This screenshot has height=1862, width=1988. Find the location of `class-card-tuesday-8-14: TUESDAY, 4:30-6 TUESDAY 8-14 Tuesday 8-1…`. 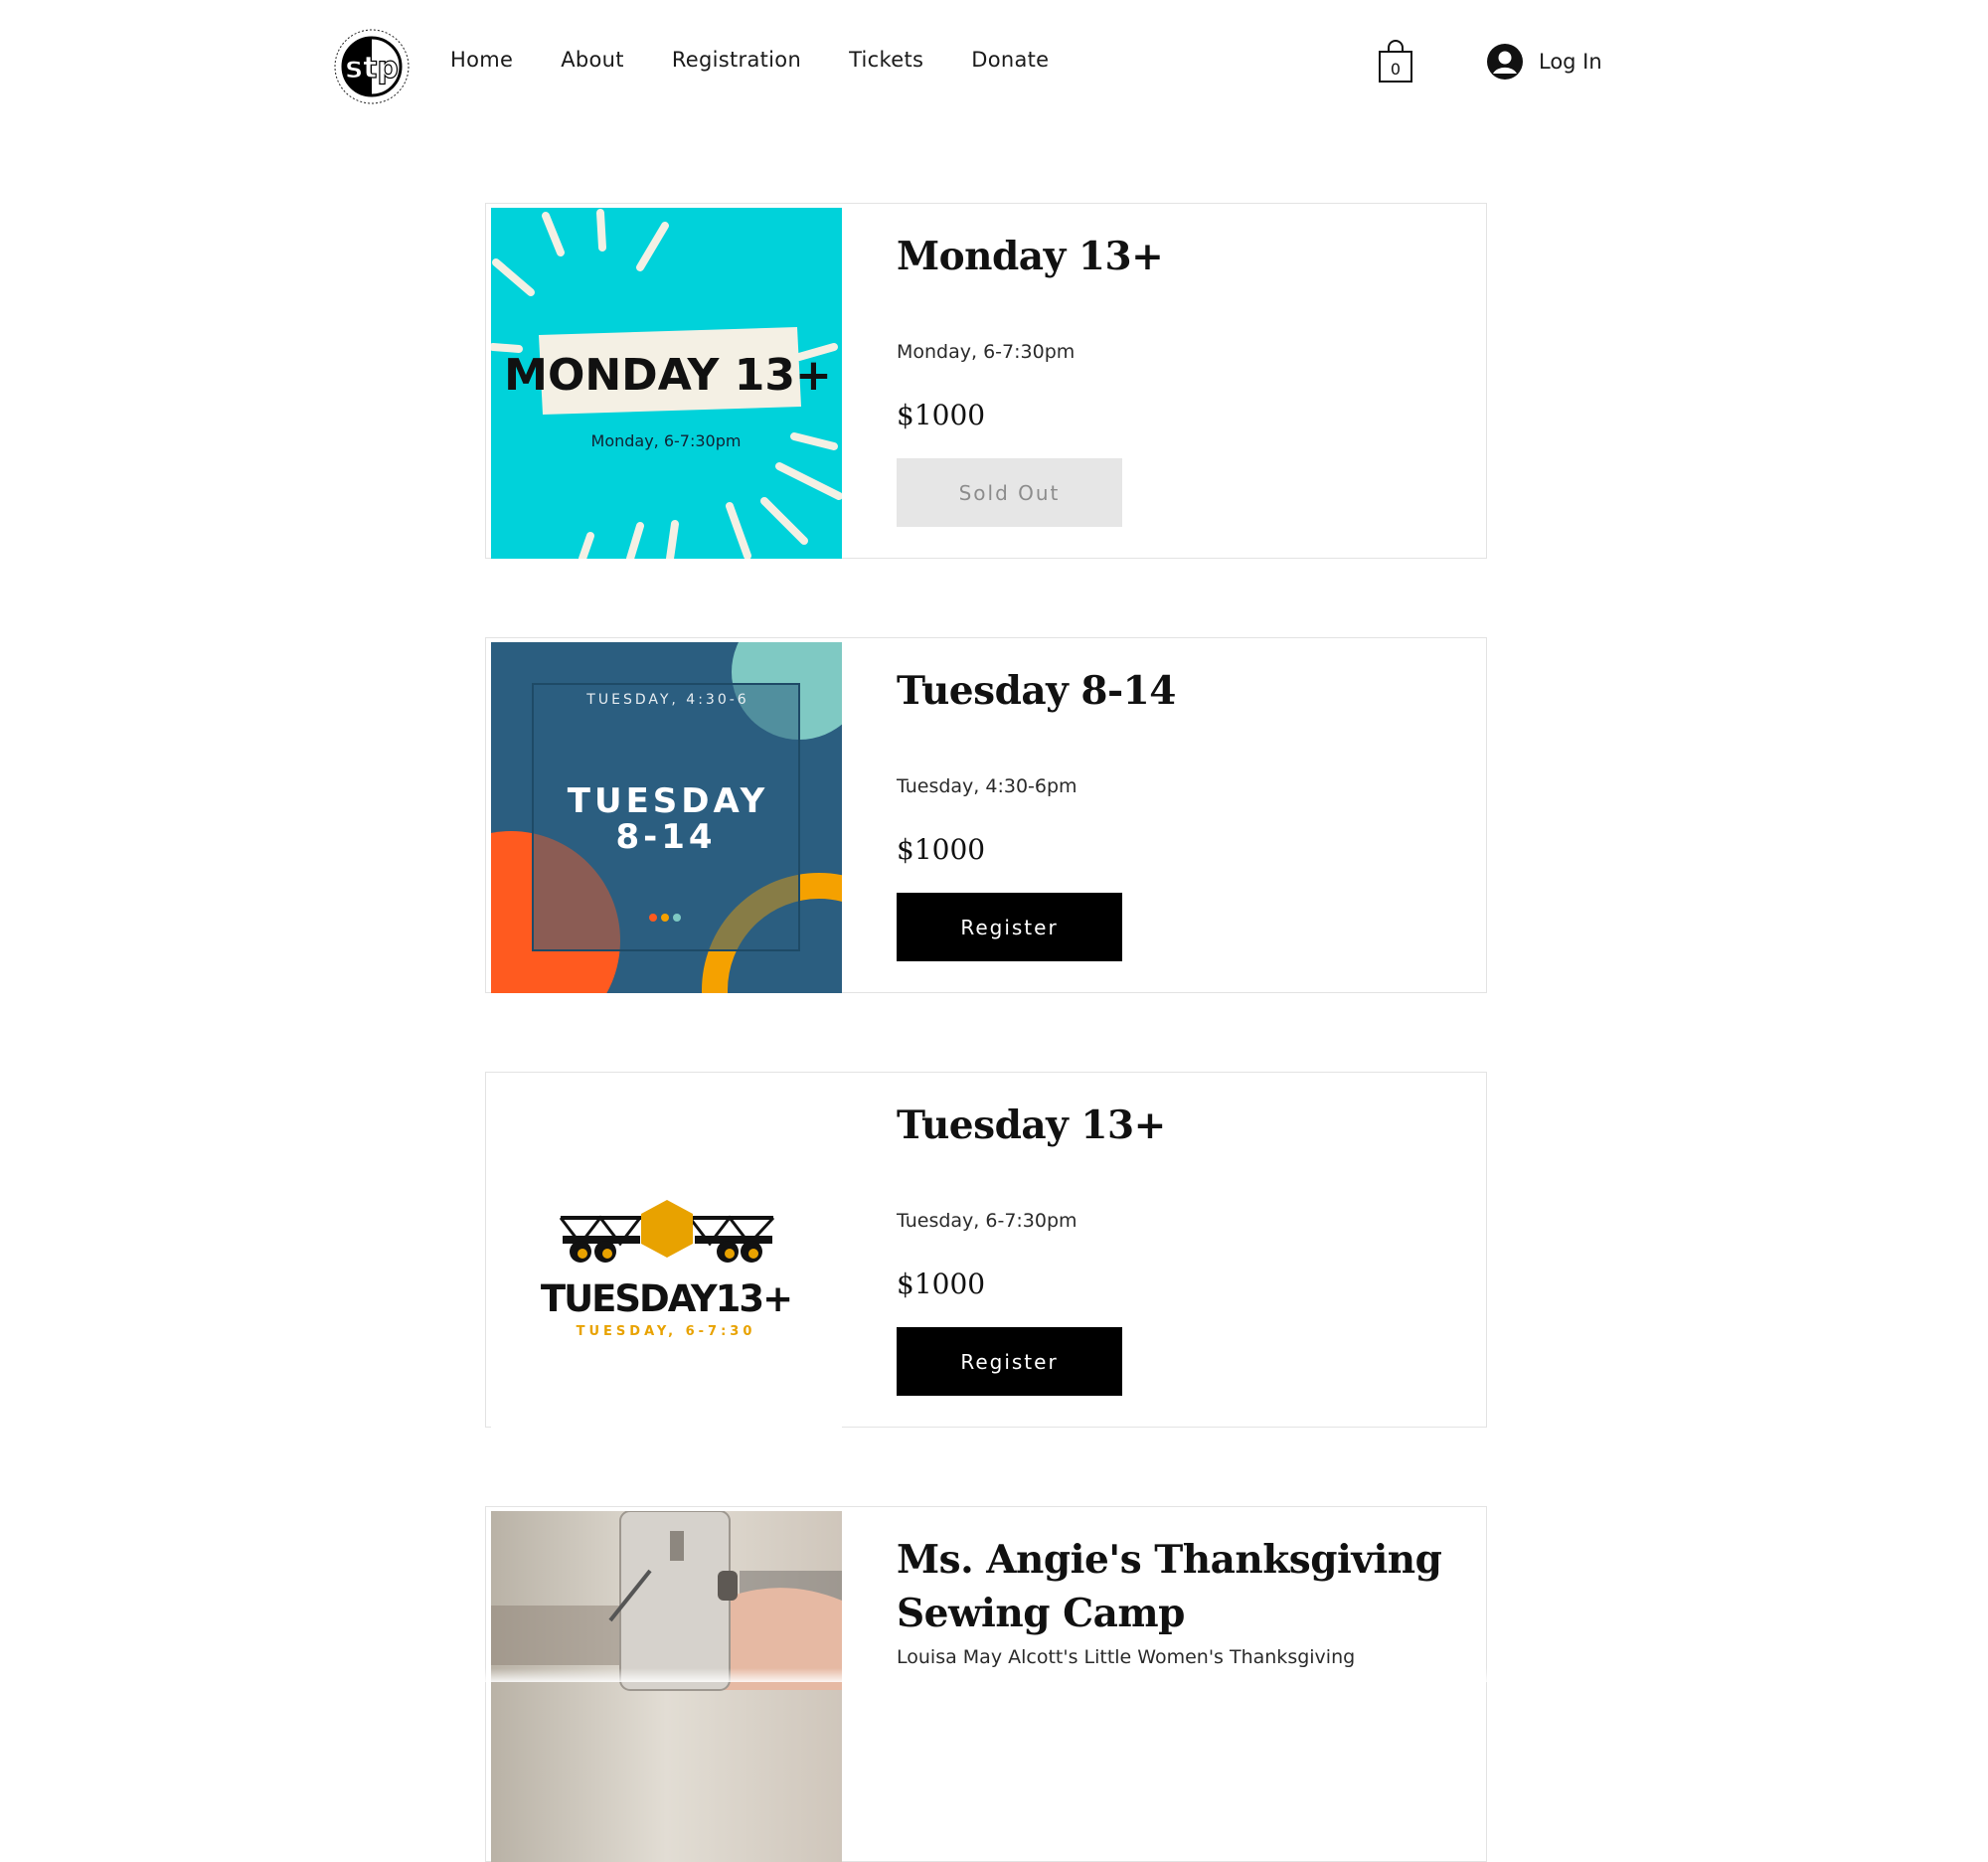

class-card-tuesday-8-14: TUESDAY, 4:30-6 TUESDAY 8-14 Tuesday 8-1… is located at coordinates (986, 815).